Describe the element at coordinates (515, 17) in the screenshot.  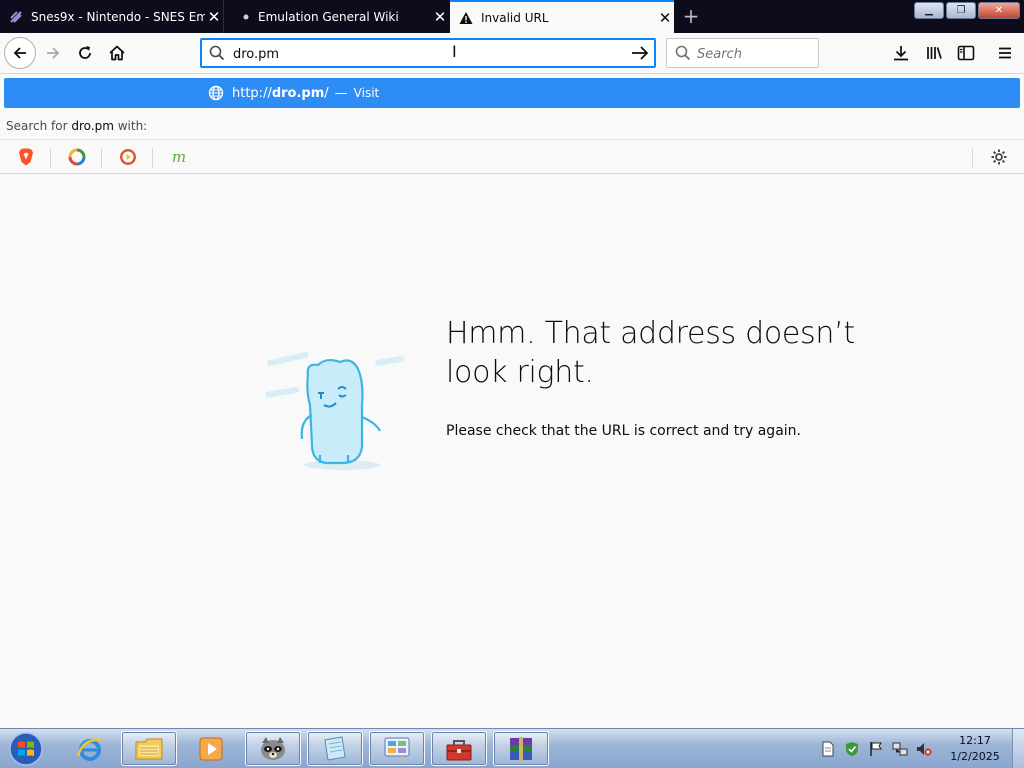
I see `tab-title: Invalid URL` at that location.